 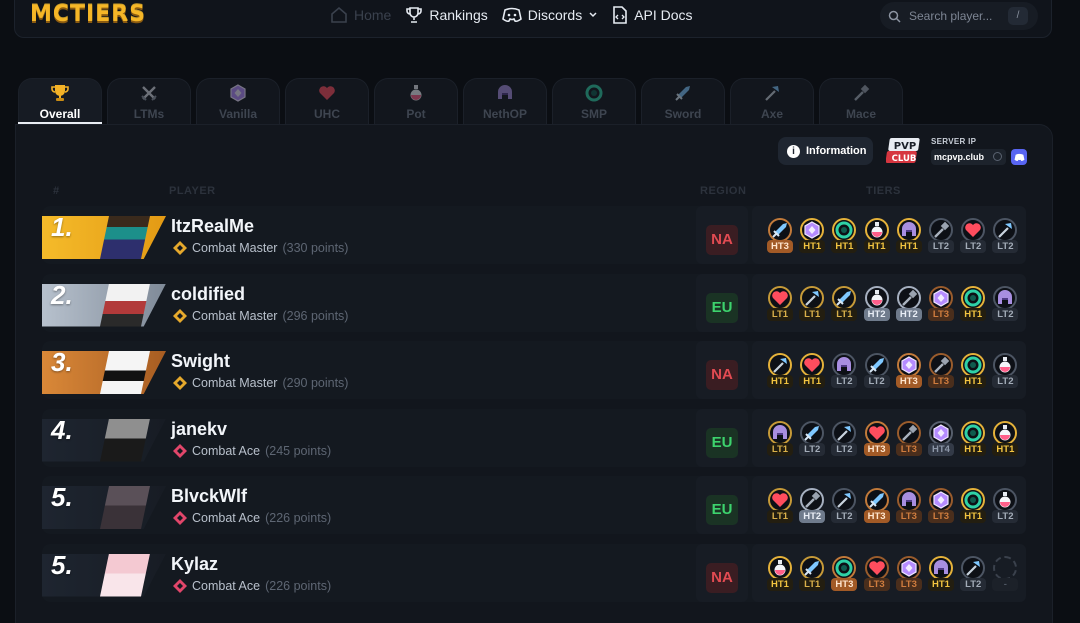 I want to click on player-title-text: Combat Ace, so click(x=226, y=450).